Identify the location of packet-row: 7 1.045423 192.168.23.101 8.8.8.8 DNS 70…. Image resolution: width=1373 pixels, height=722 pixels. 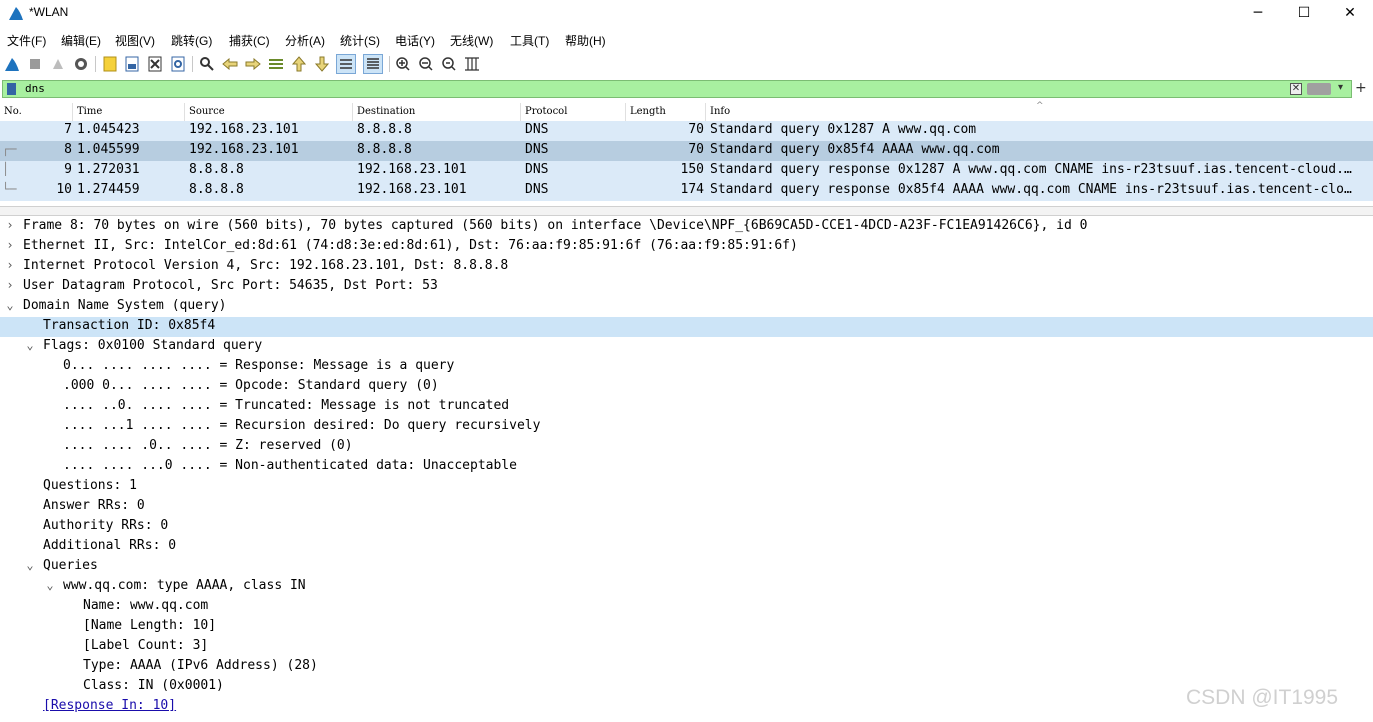
(686, 131).